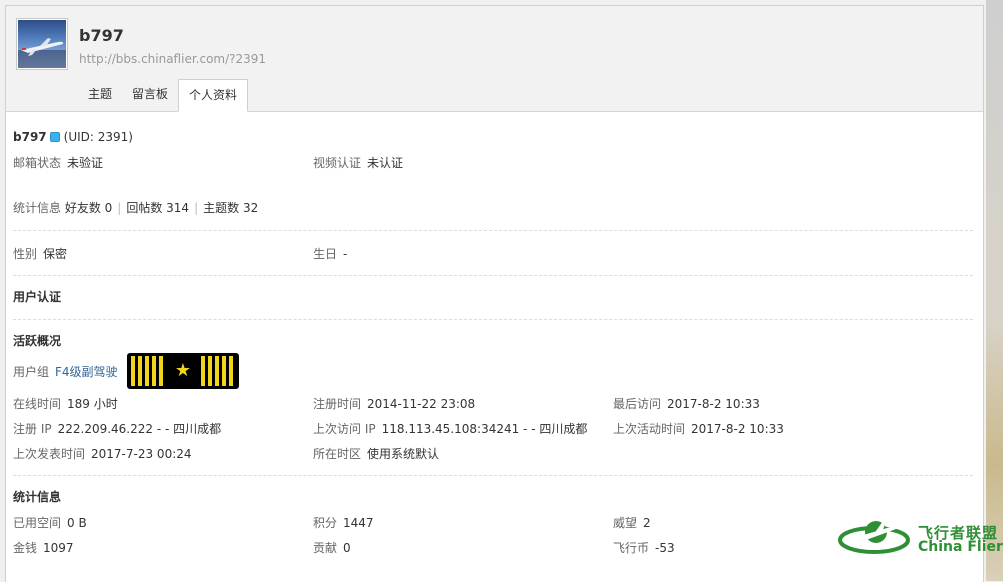  Describe the element at coordinates (325, 523) in the screenshot. I see `points-label: 积分` at that location.